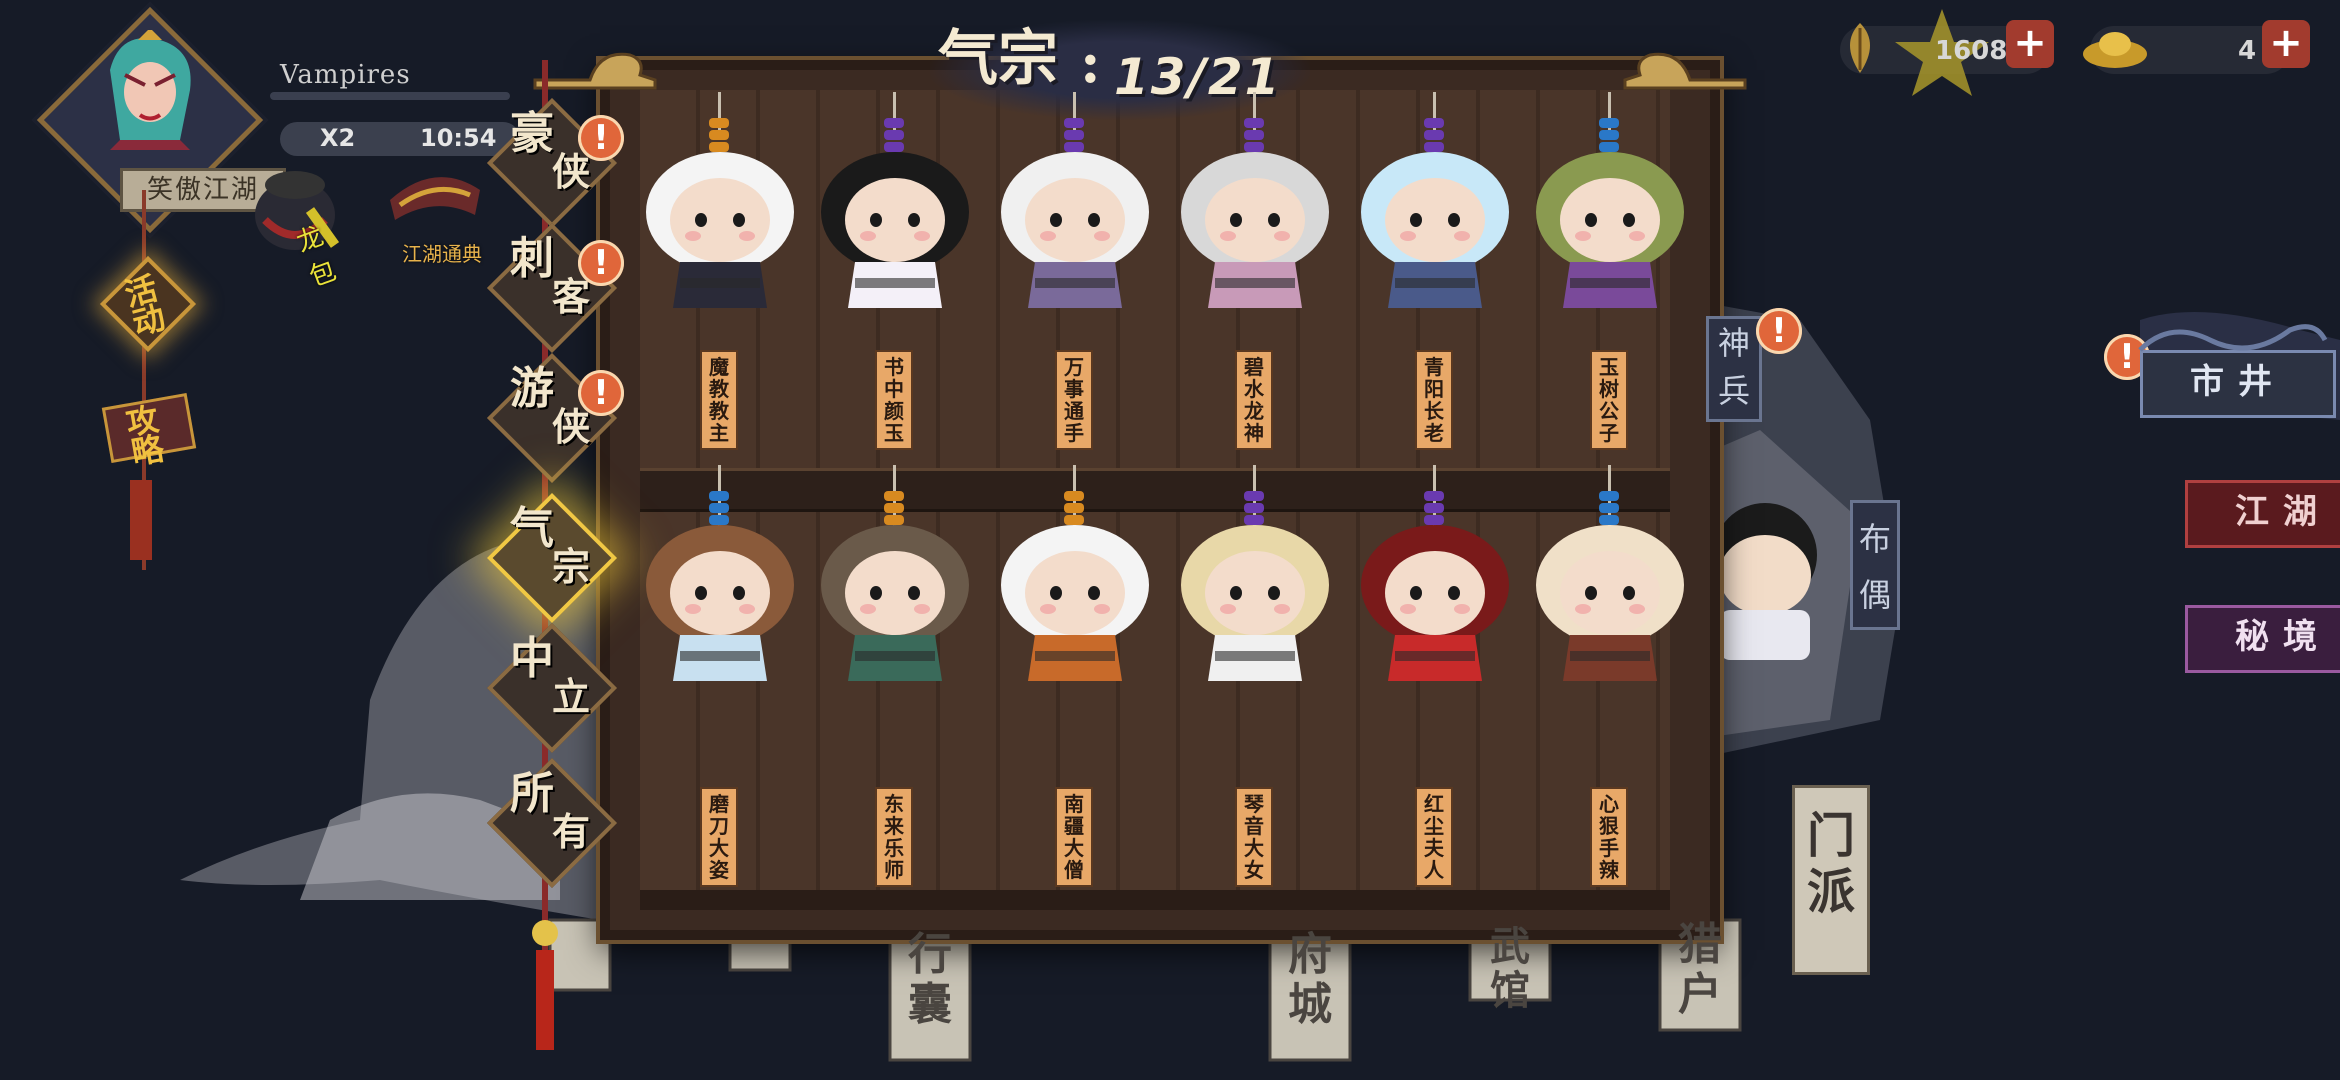  I want to click on doll-name-tag: 南疆大僧, so click(1074, 837).